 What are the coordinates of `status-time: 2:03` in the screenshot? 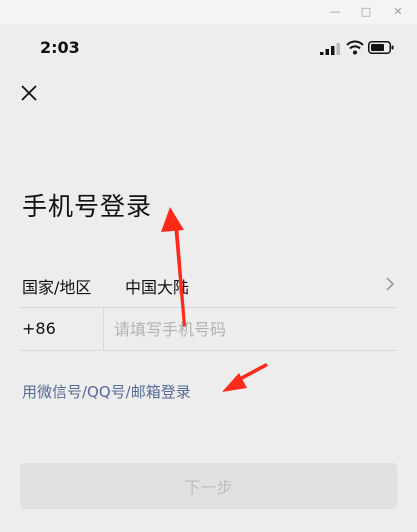 It's located at (60, 47).